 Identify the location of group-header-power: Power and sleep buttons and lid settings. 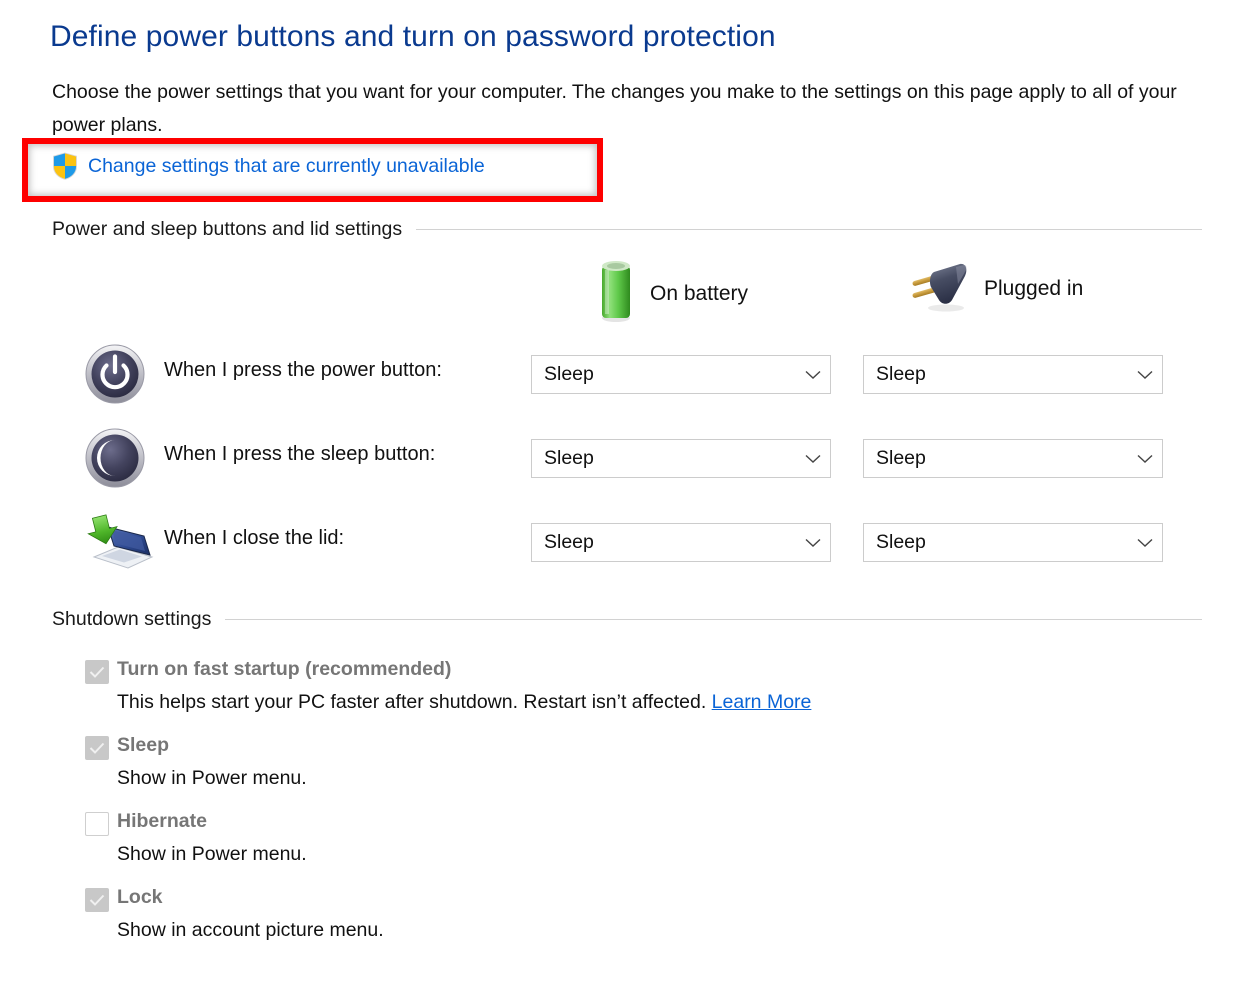
(627, 229).